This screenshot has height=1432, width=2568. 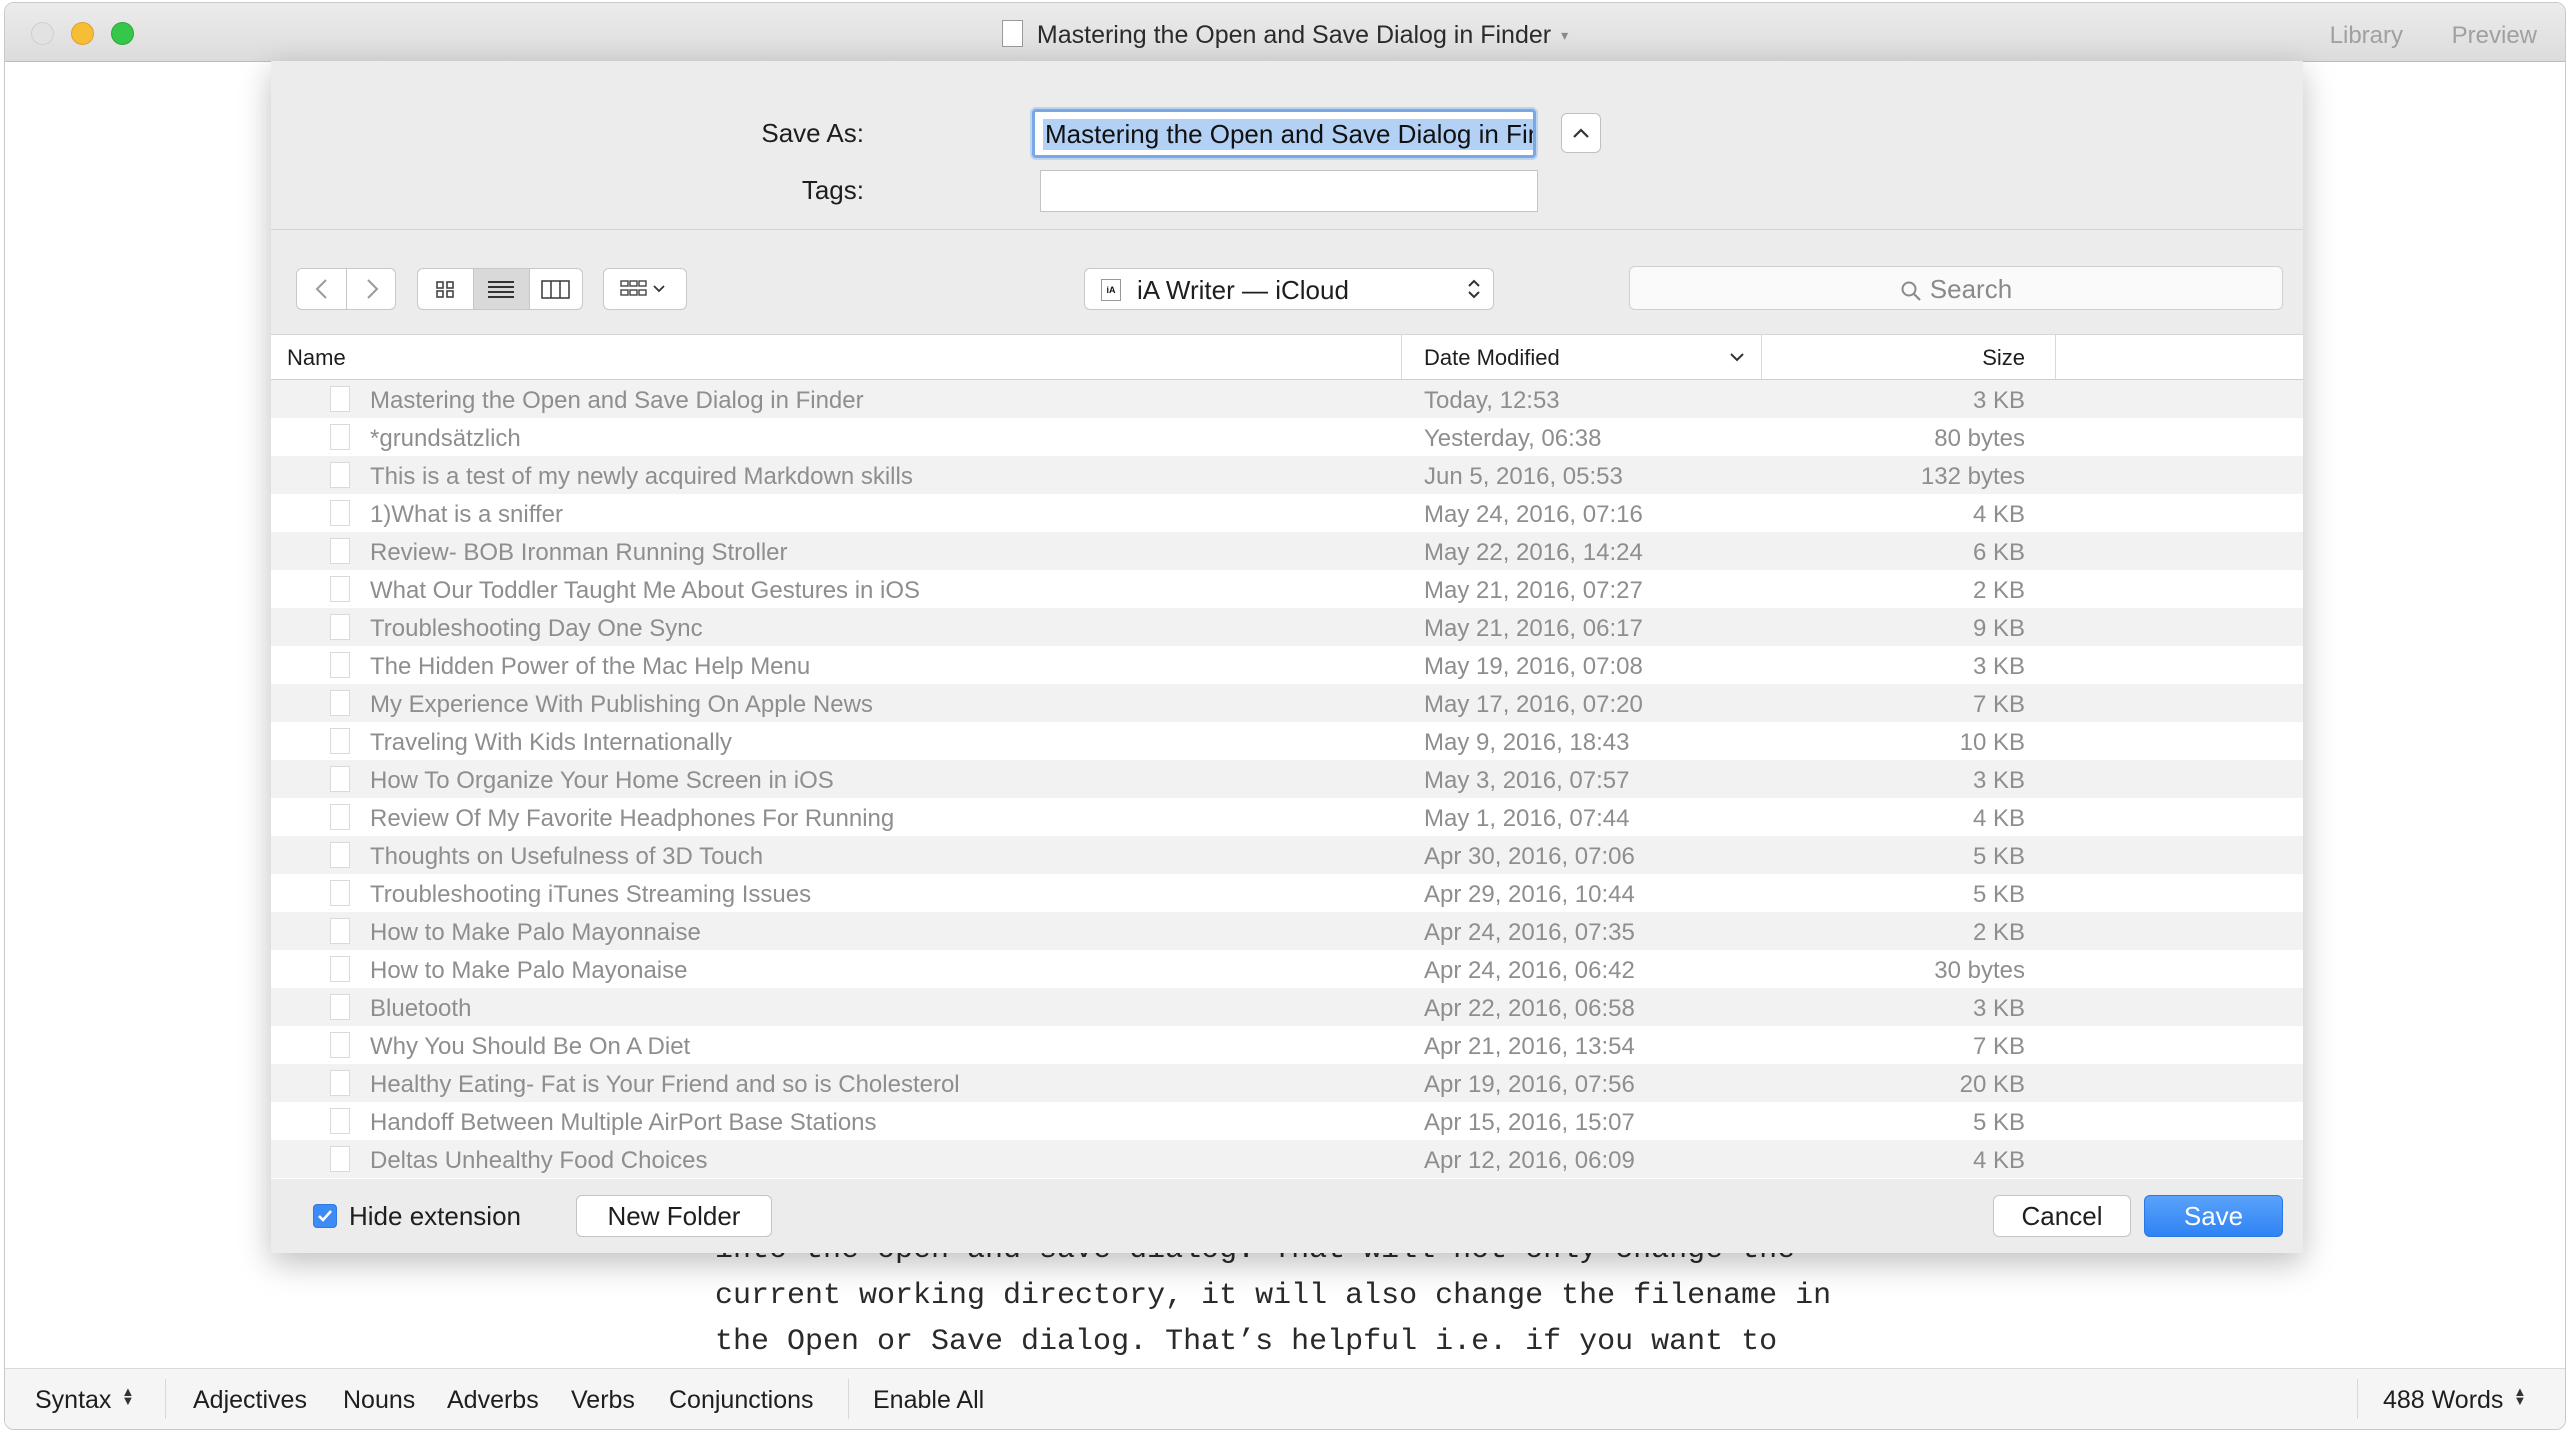 I want to click on list-view-button, so click(x=501, y=289).